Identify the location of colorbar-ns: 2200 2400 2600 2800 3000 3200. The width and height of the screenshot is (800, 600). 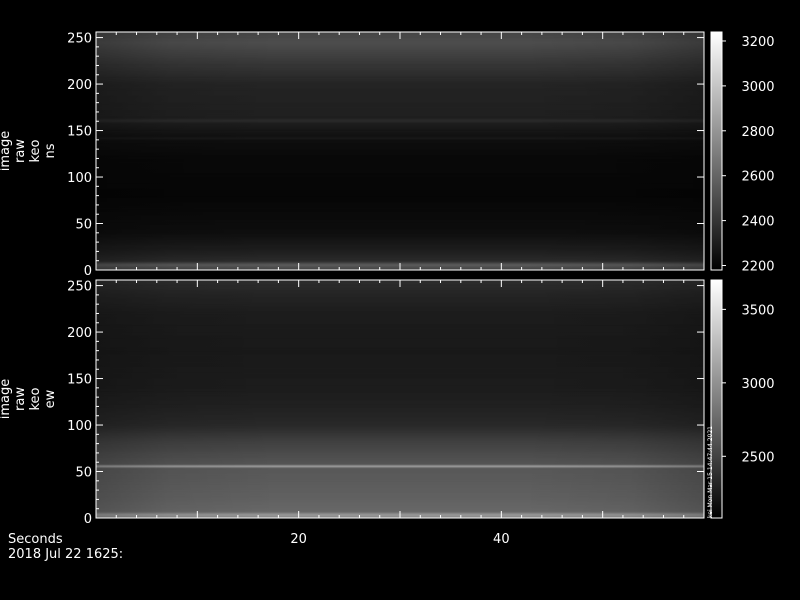
(742, 153).